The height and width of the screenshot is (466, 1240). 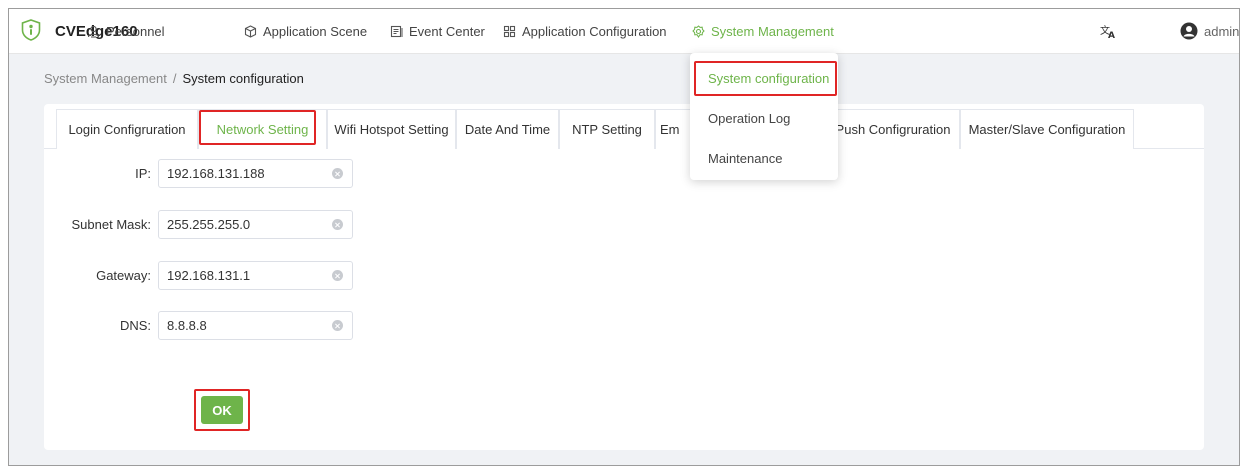 I want to click on breadcrumb-parent: System Management, so click(x=105, y=78).